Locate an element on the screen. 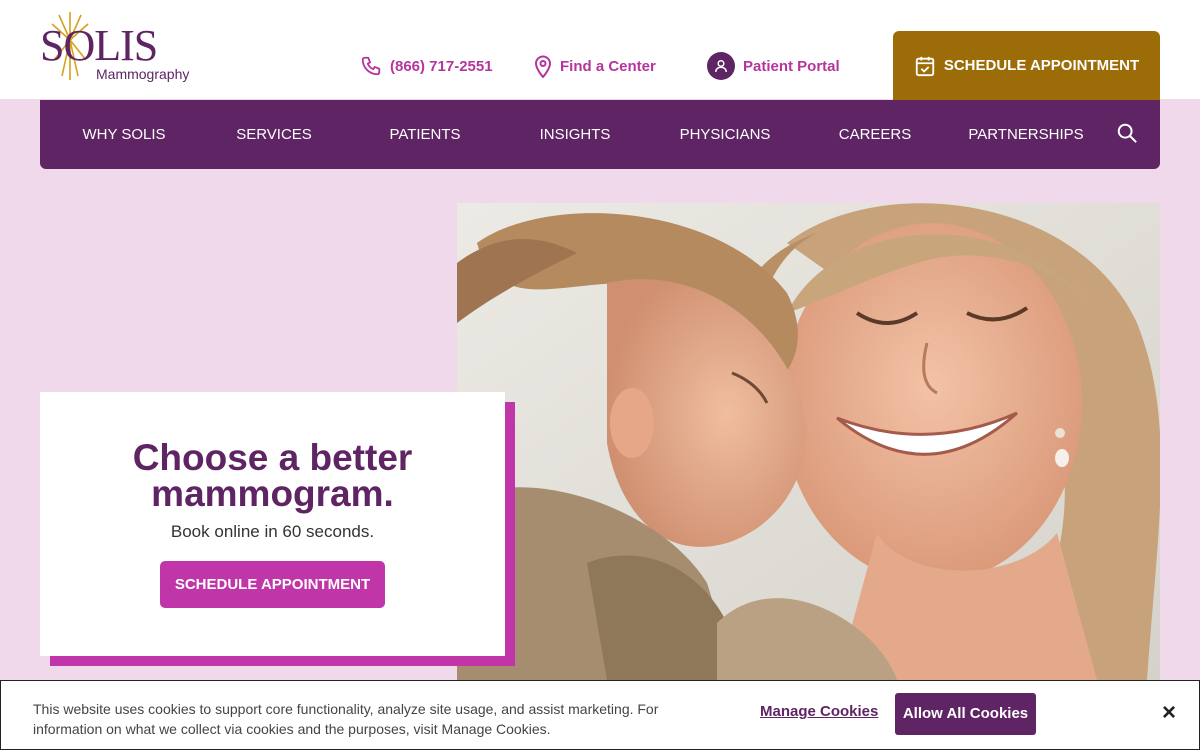 The height and width of the screenshot is (750, 1200). close-icon: × is located at coordinates (1169, 713).